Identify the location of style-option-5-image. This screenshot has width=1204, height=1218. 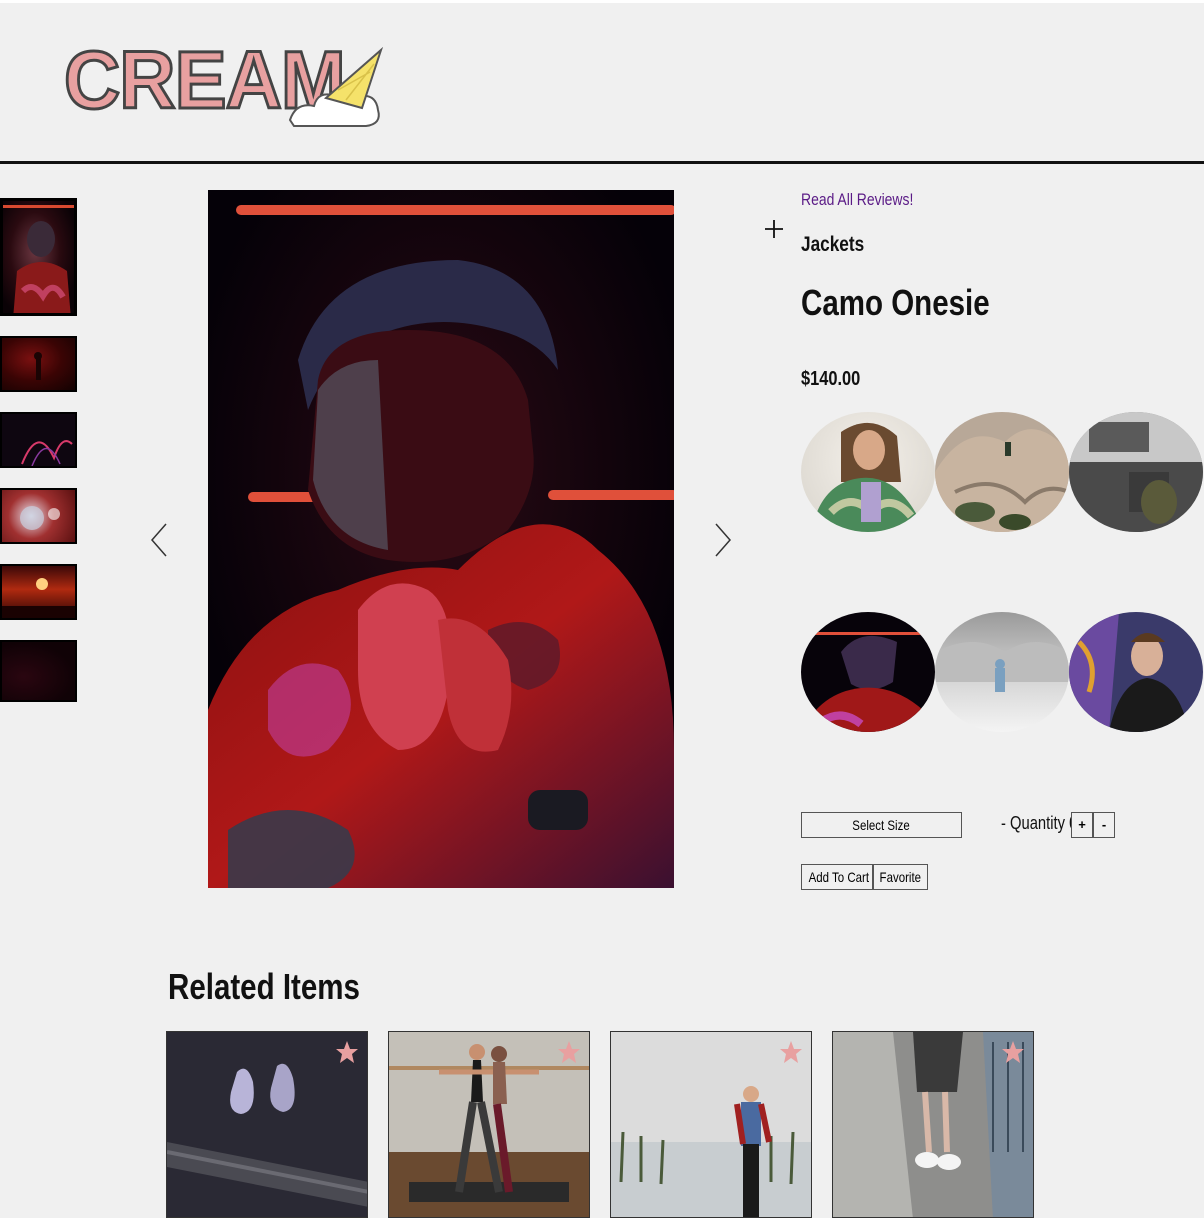
(1002, 667).